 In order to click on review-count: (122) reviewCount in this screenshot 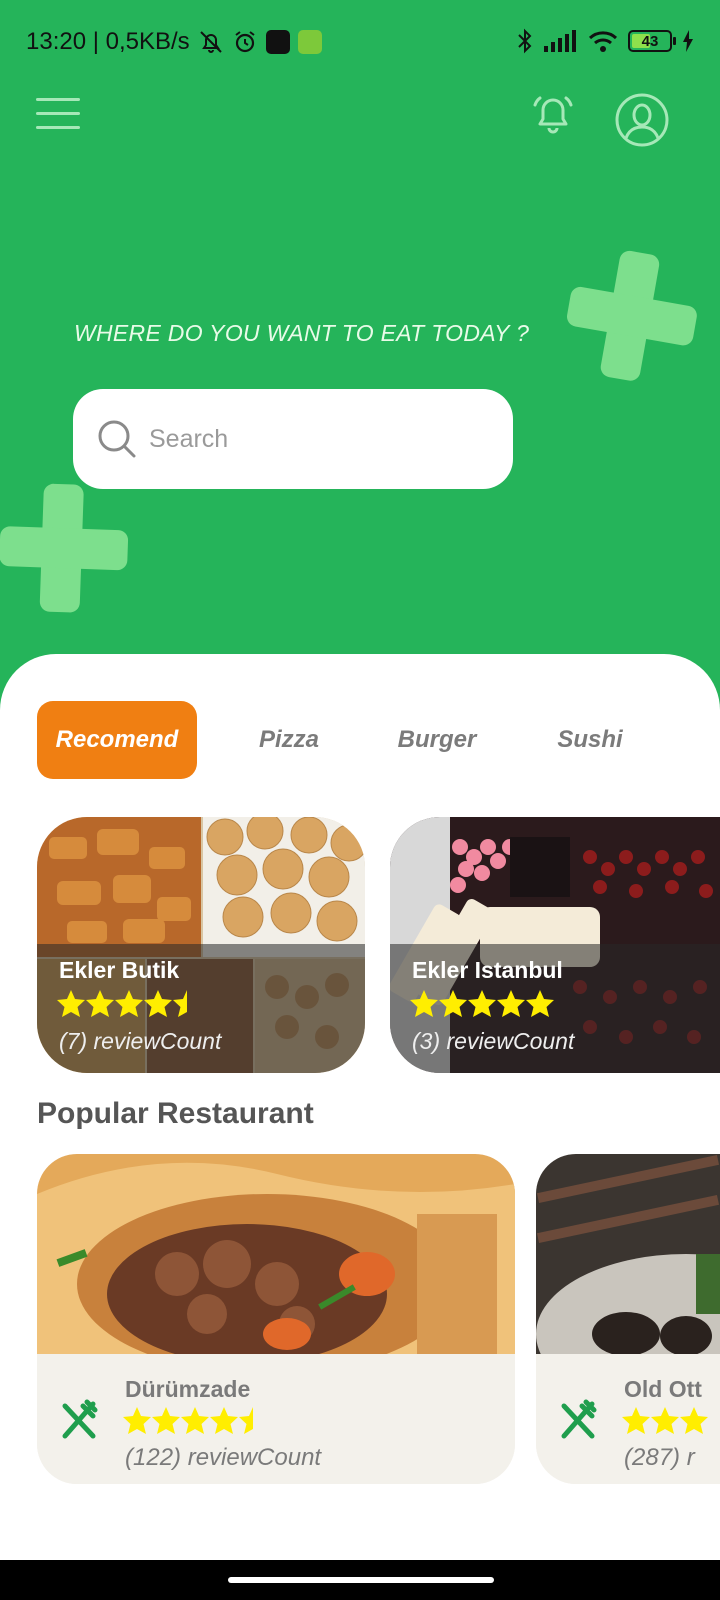, I will do `click(223, 1457)`.